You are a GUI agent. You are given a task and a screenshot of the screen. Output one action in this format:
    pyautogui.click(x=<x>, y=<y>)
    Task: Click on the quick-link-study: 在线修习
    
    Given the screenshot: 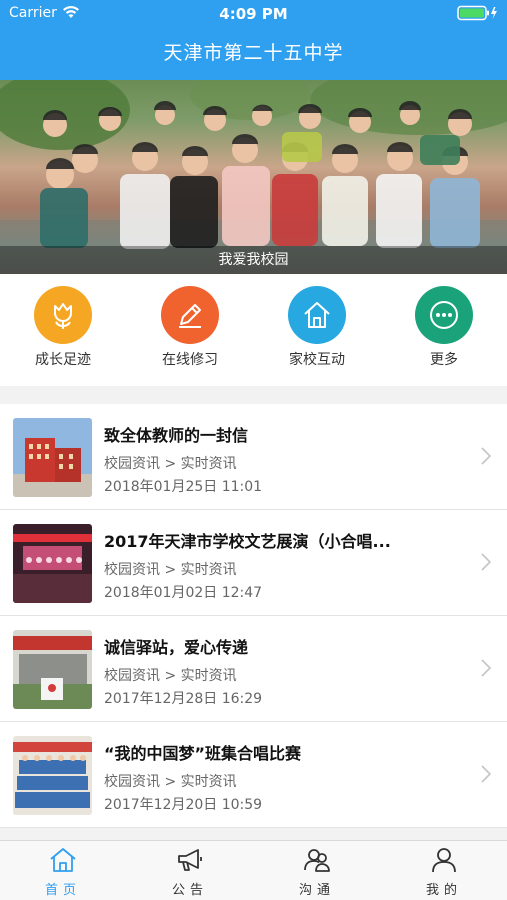 What is the action you would take?
    pyautogui.click(x=190, y=327)
    